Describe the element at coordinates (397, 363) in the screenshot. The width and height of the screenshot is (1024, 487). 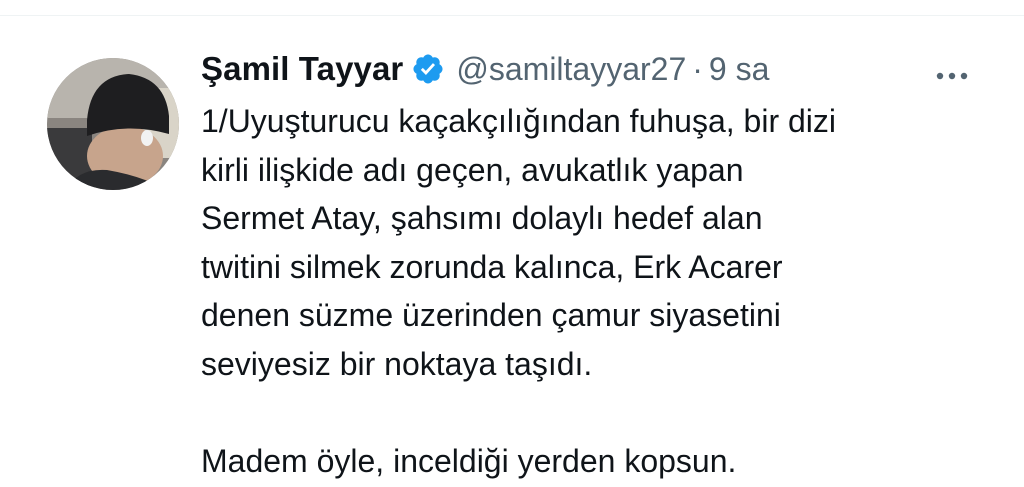
I see `tweet-text-line: seviyesiz bir noktaya taşıdı.` at that location.